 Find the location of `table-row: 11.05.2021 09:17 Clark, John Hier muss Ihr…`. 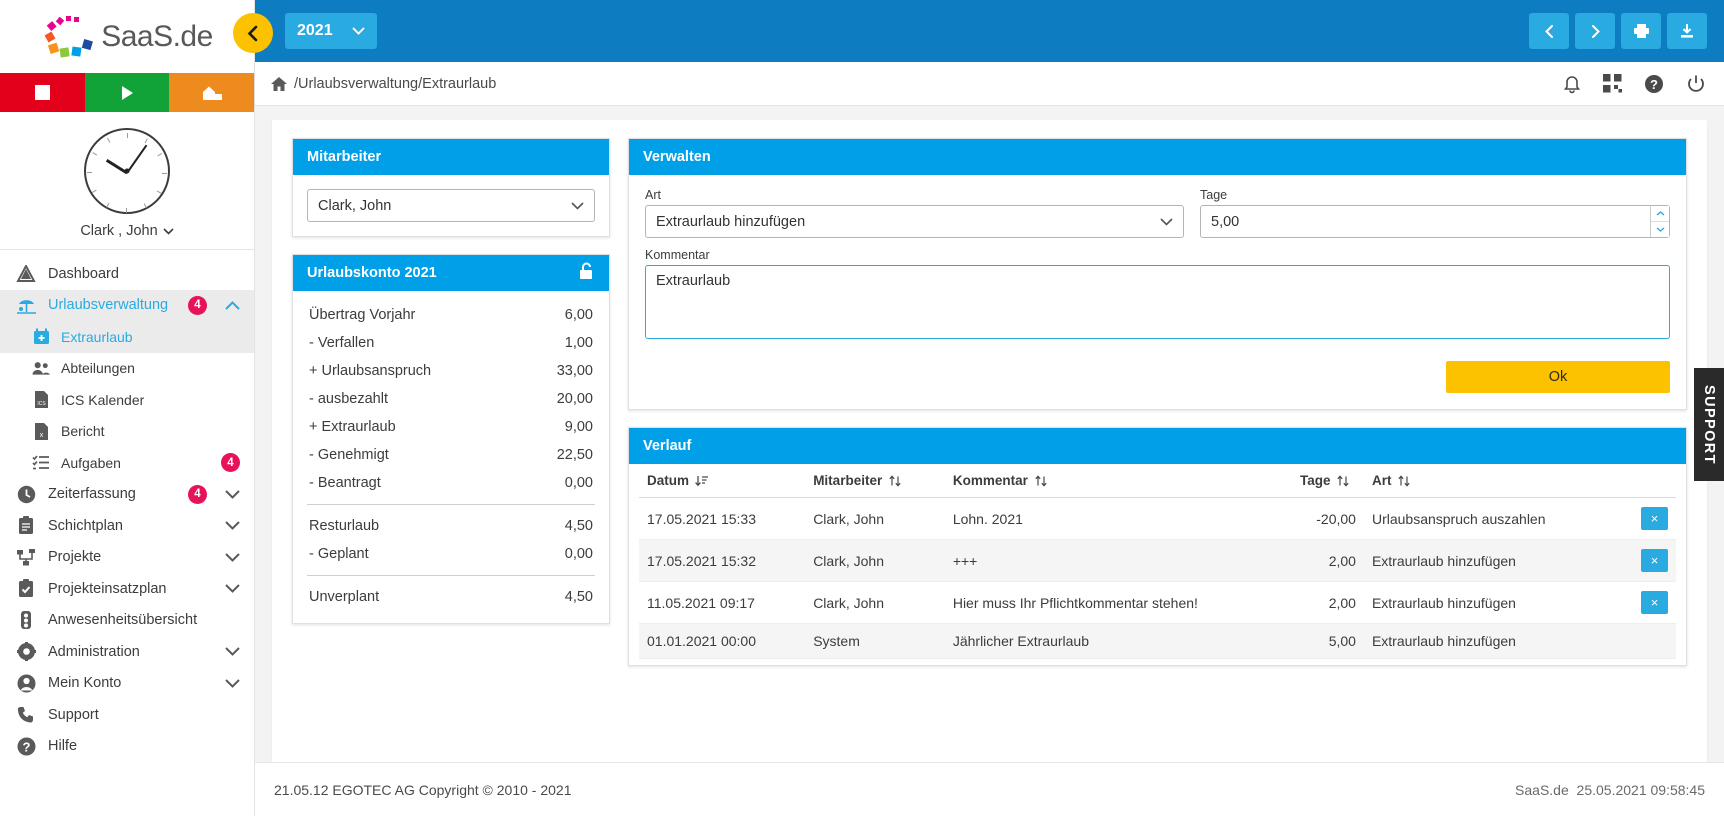

table-row: 11.05.2021 09:17 Clark, John Hier muss Ihr… is located at coordinates (1157, 602).